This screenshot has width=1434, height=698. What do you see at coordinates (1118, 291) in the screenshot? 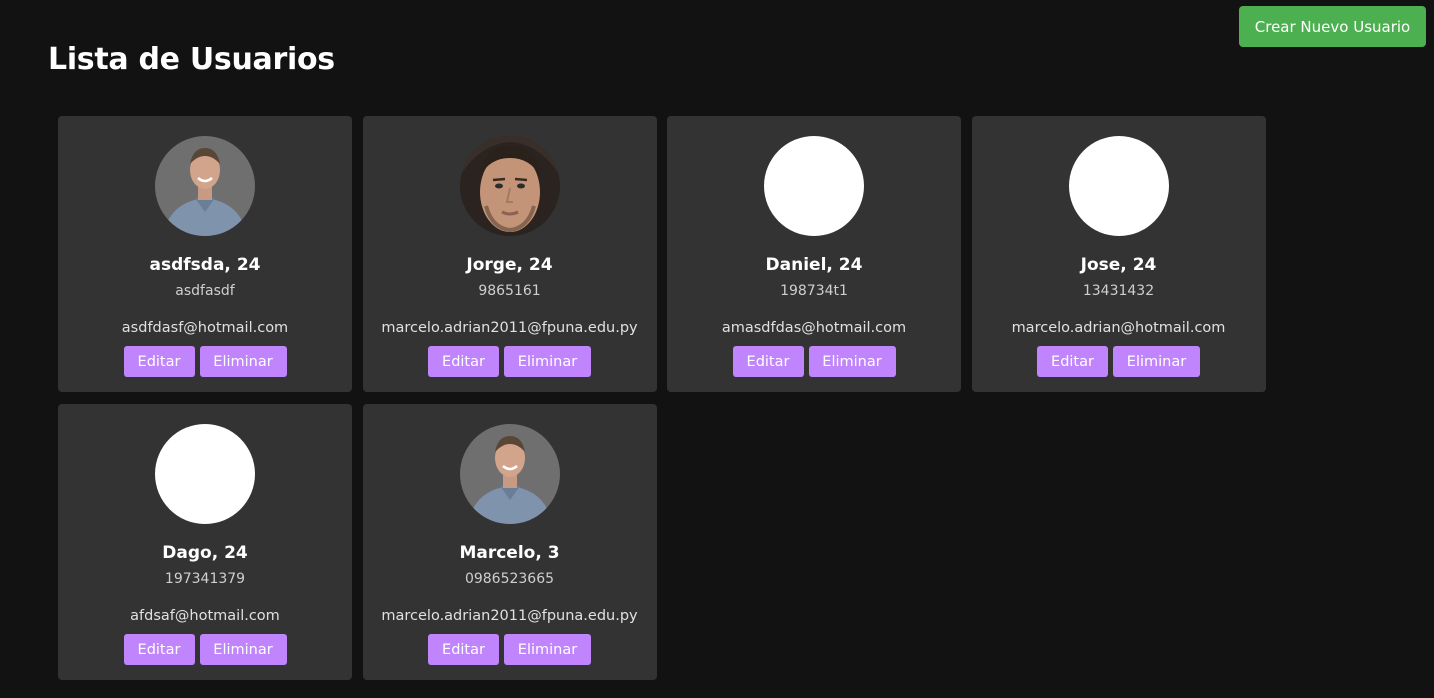
I see `user-phone: 13431432` at bounding box center [1118, 291].